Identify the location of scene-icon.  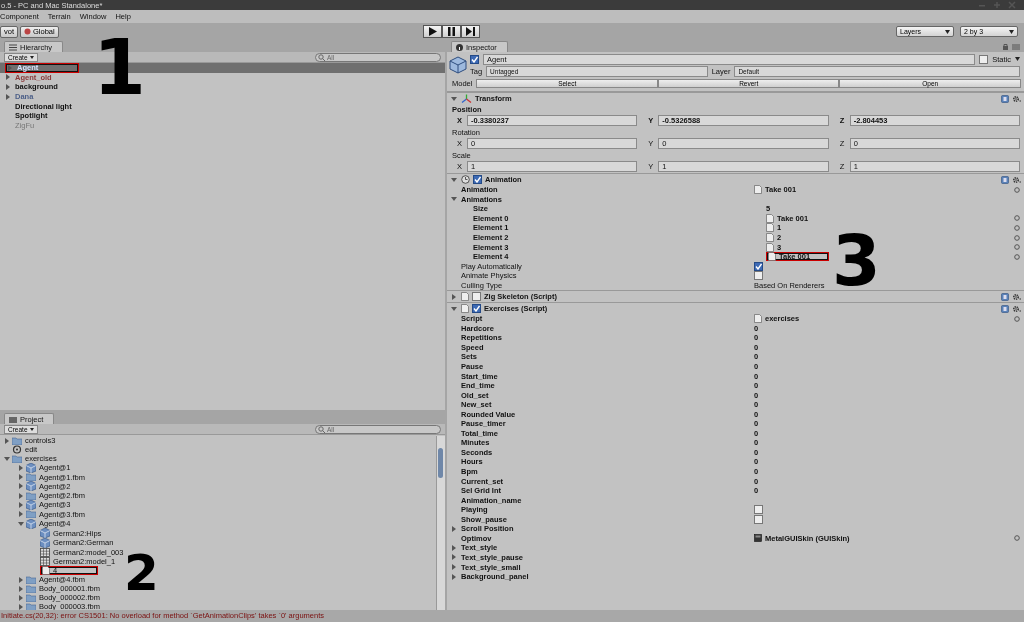
(17, 449).